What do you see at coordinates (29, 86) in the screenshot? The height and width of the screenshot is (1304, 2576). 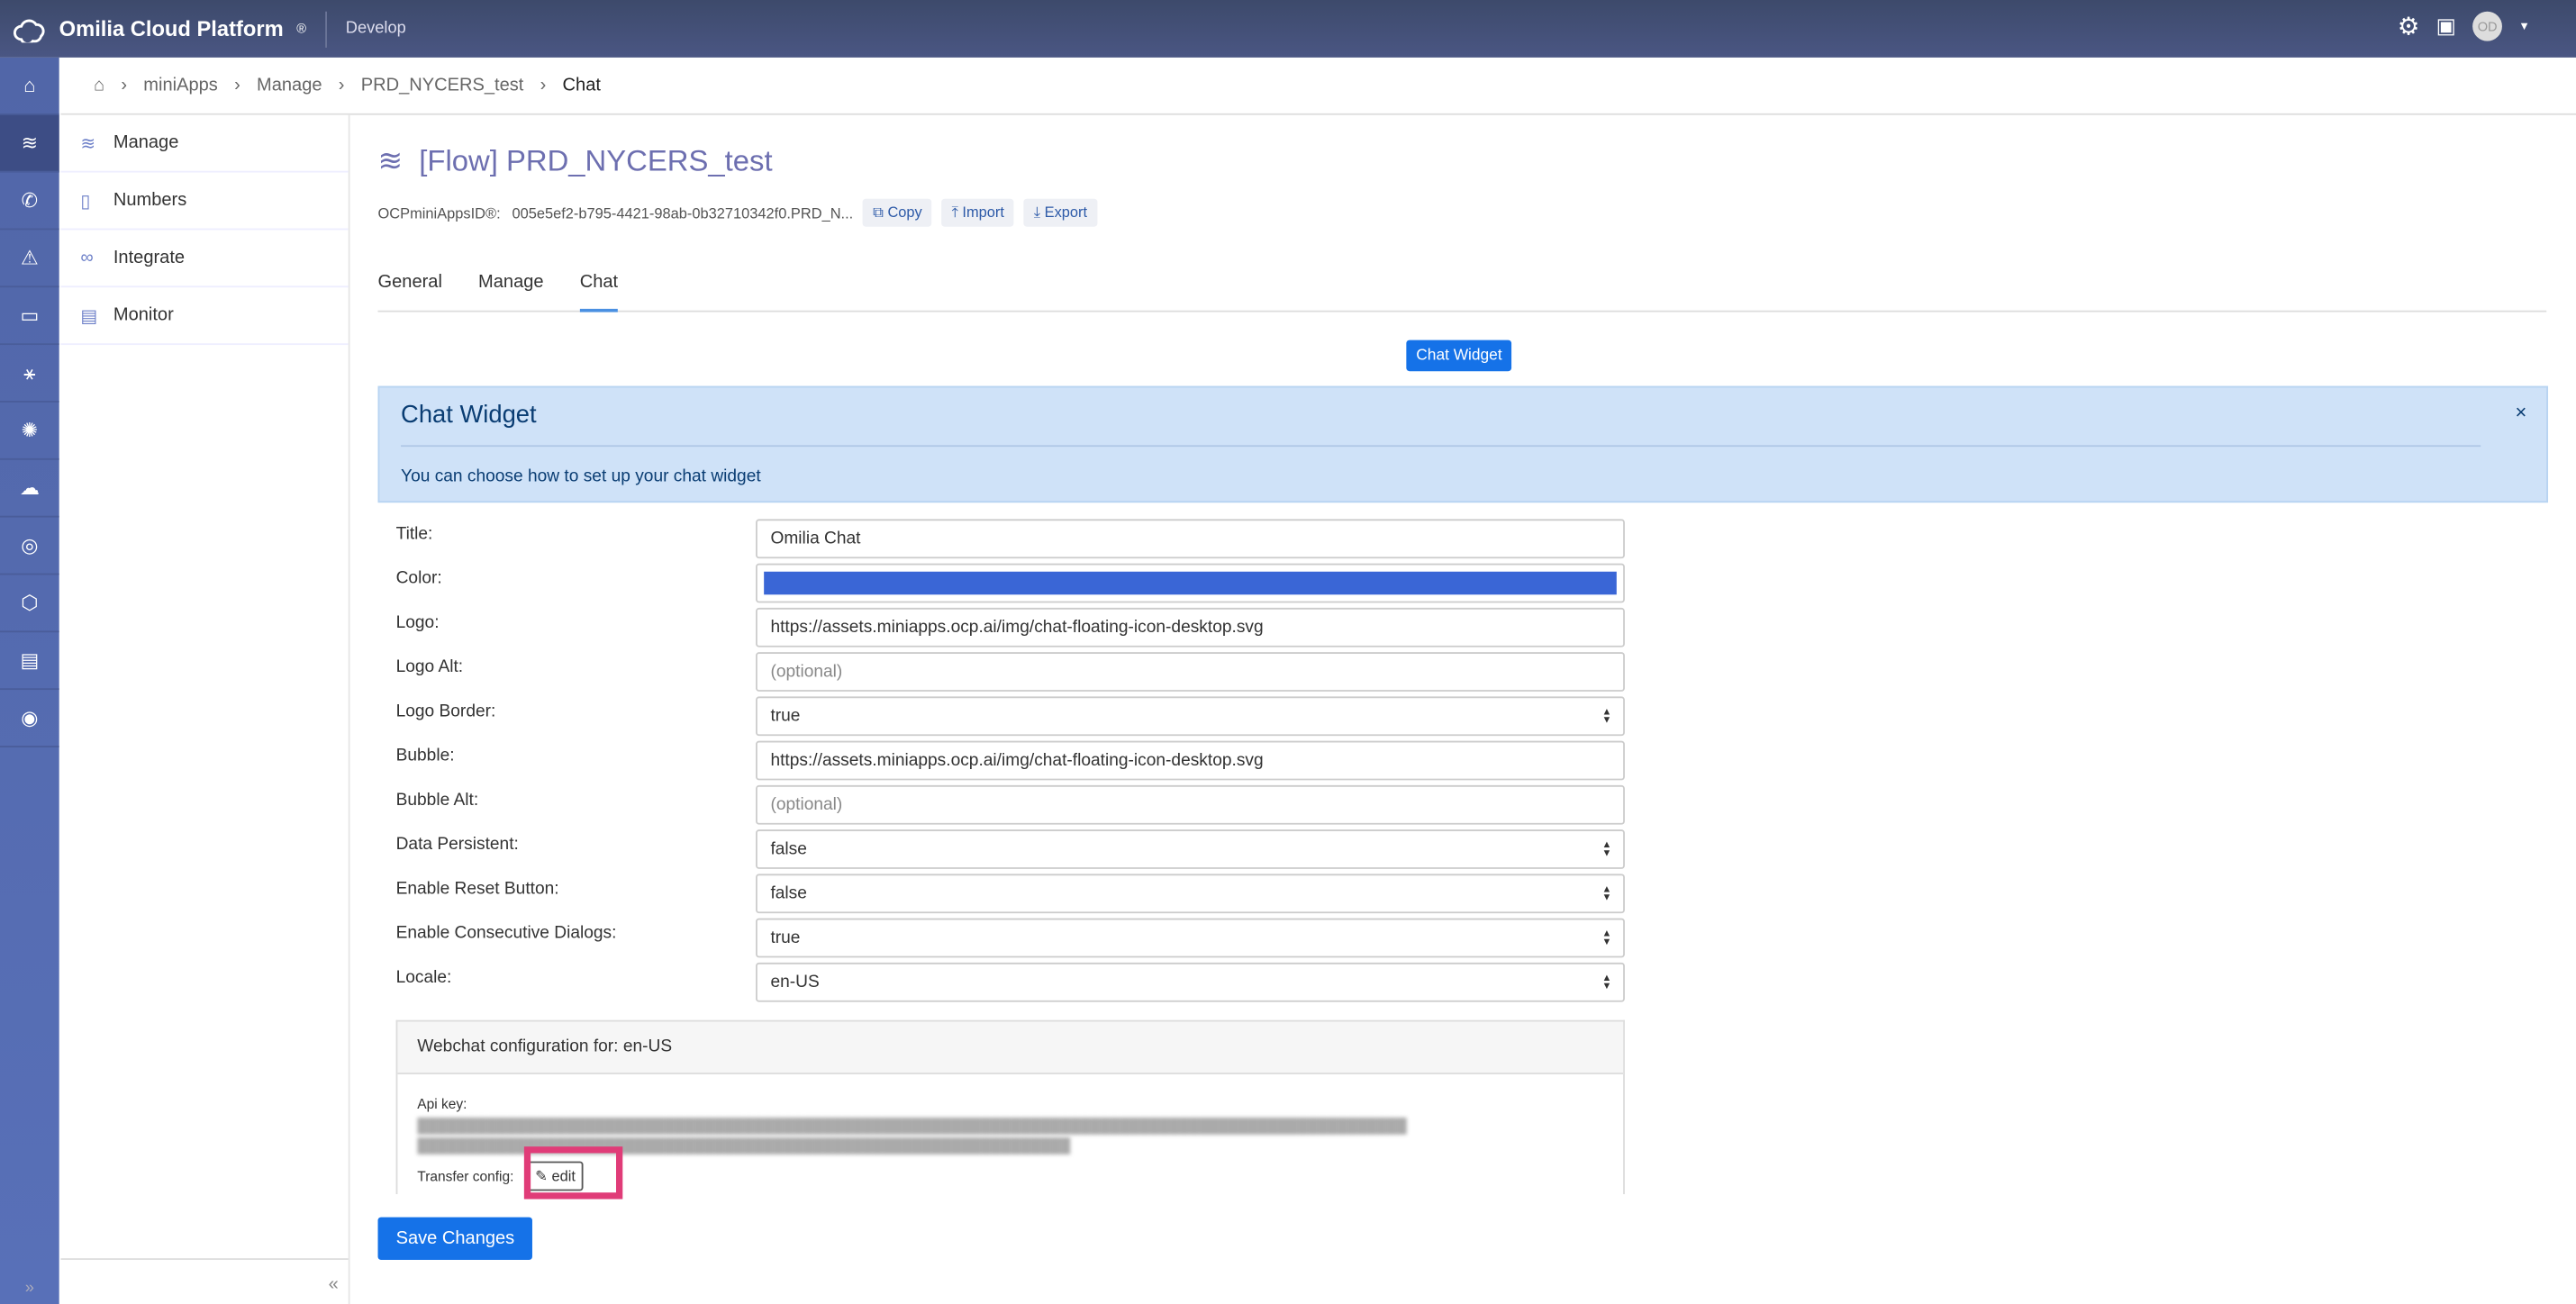 I see `rail-home-icon: ⌂` at bounding box center [29, 86].